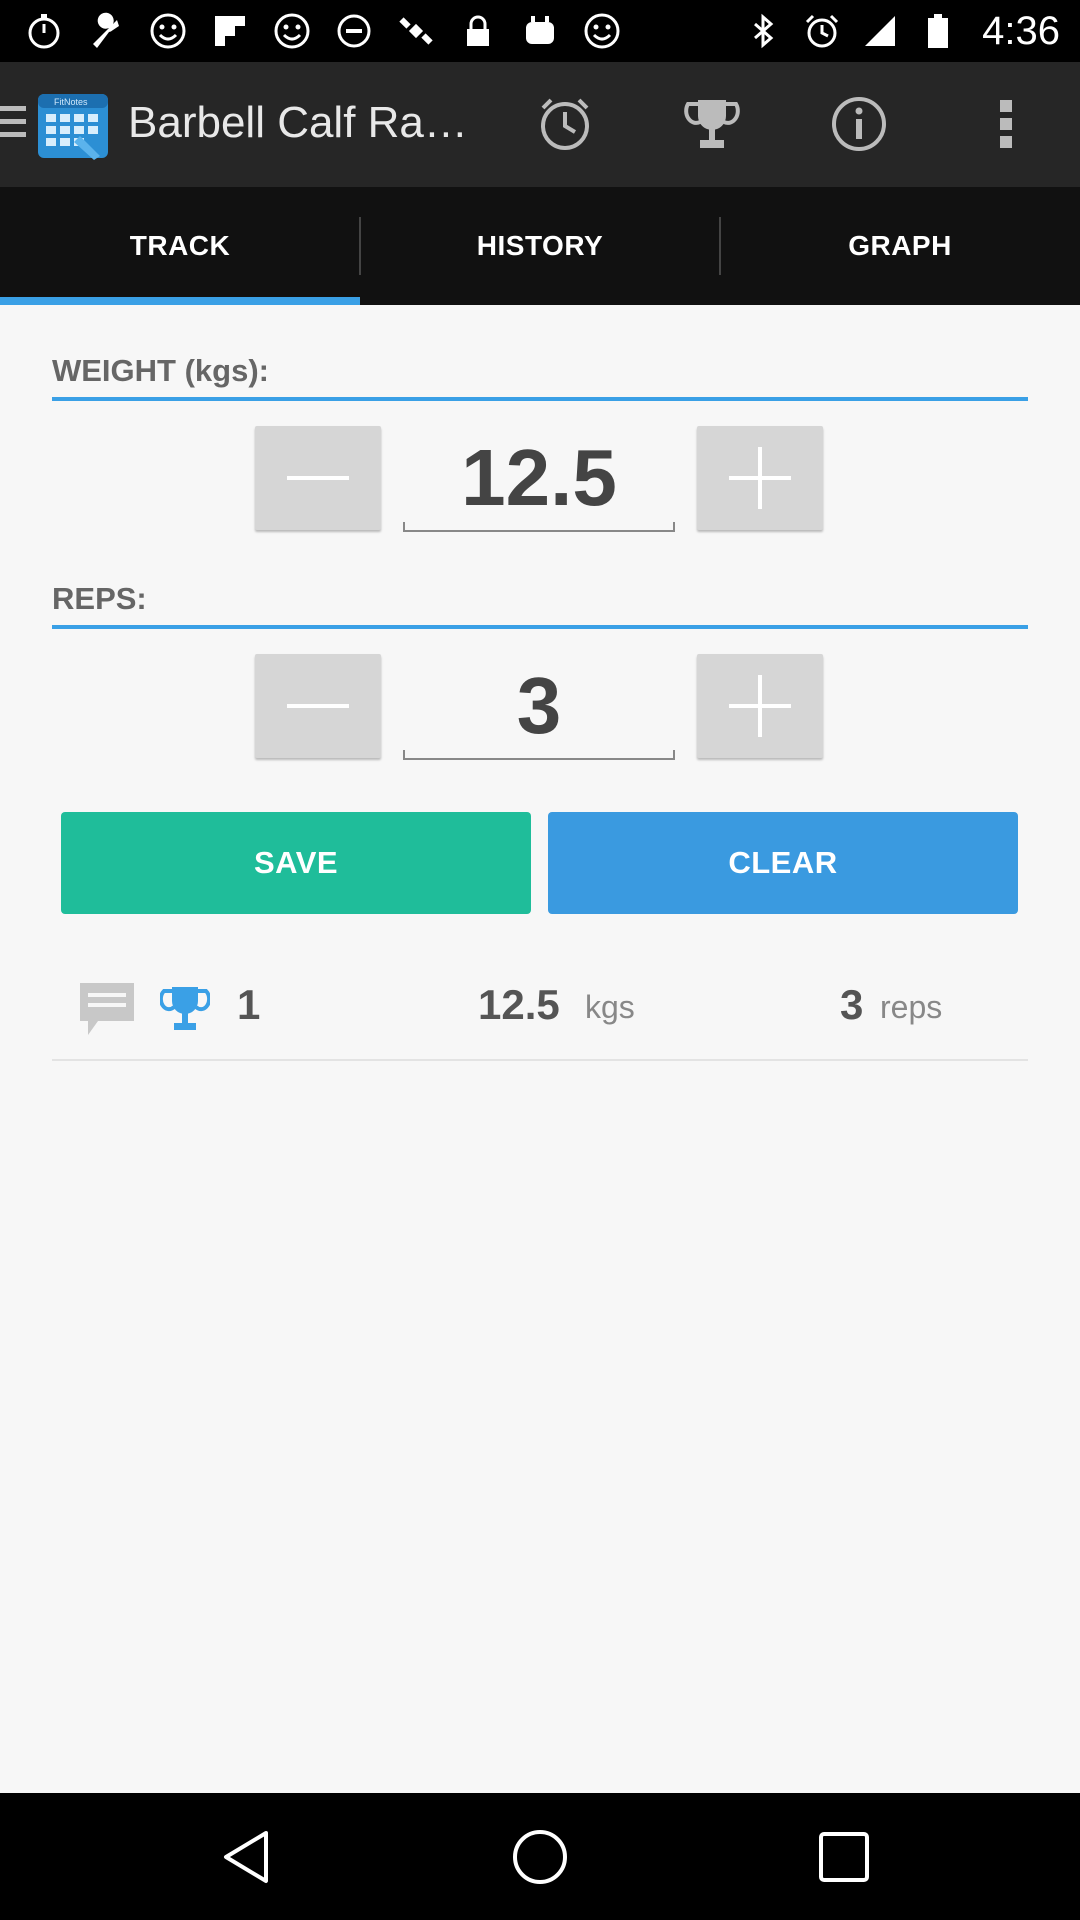 The height and width of the screenshot is (1920, 1080). What do you see at coordinates (318, 478) in the screenshot?
I see `weight-decrement-button` at bounding box center [318, 478].